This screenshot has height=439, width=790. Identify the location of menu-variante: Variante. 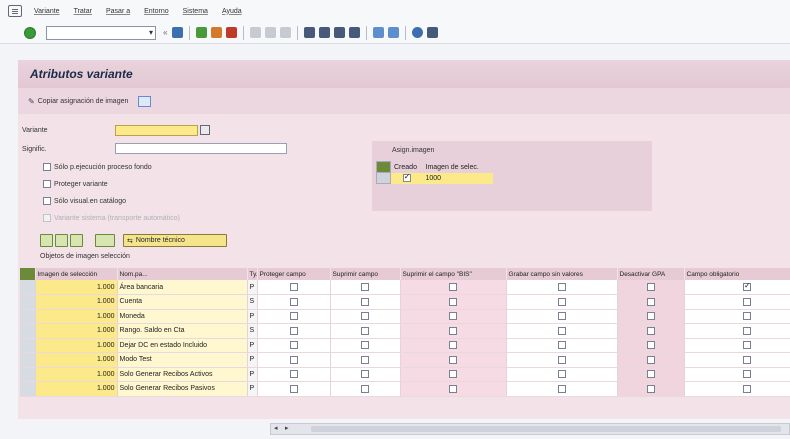
(47, 11).